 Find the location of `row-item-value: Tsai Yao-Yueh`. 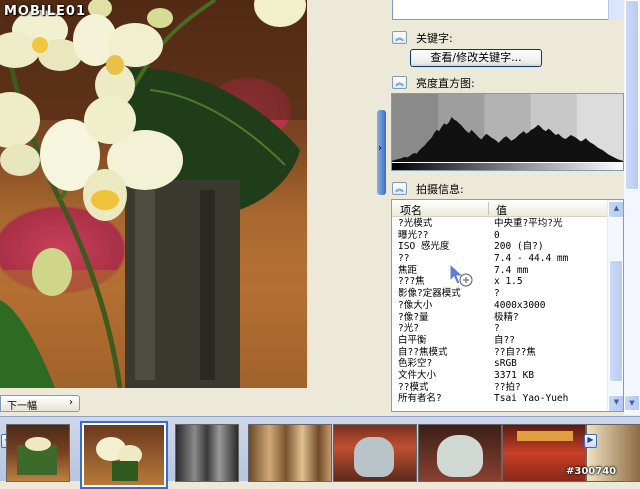

row-item-value: Tsai Yao-Yueh is located at coordinates (531, 399).